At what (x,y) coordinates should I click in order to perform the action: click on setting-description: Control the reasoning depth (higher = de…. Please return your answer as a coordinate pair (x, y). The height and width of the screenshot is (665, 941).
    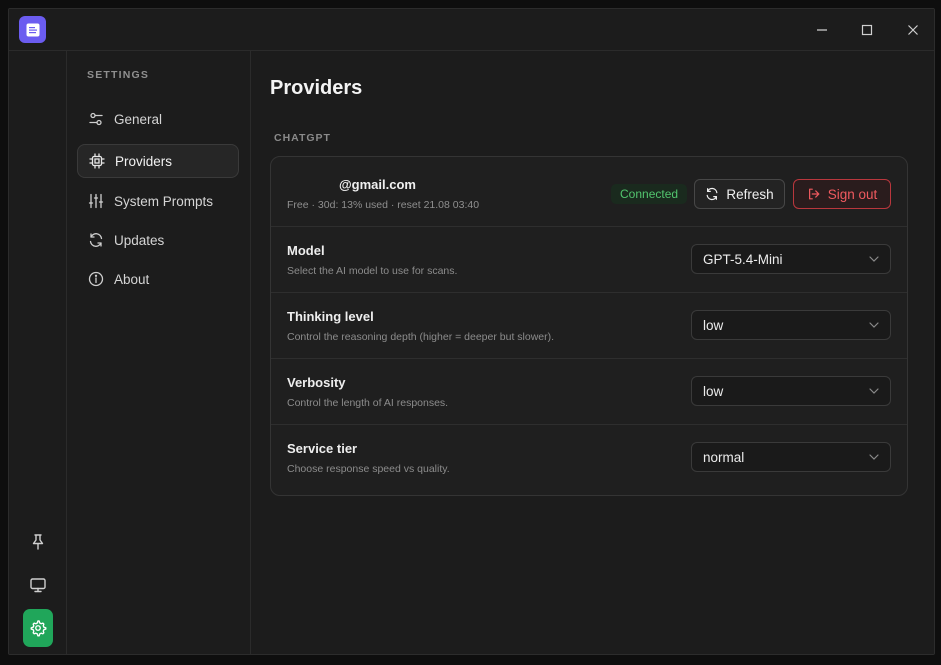
    Looking at the image, I should click on (421, 337).